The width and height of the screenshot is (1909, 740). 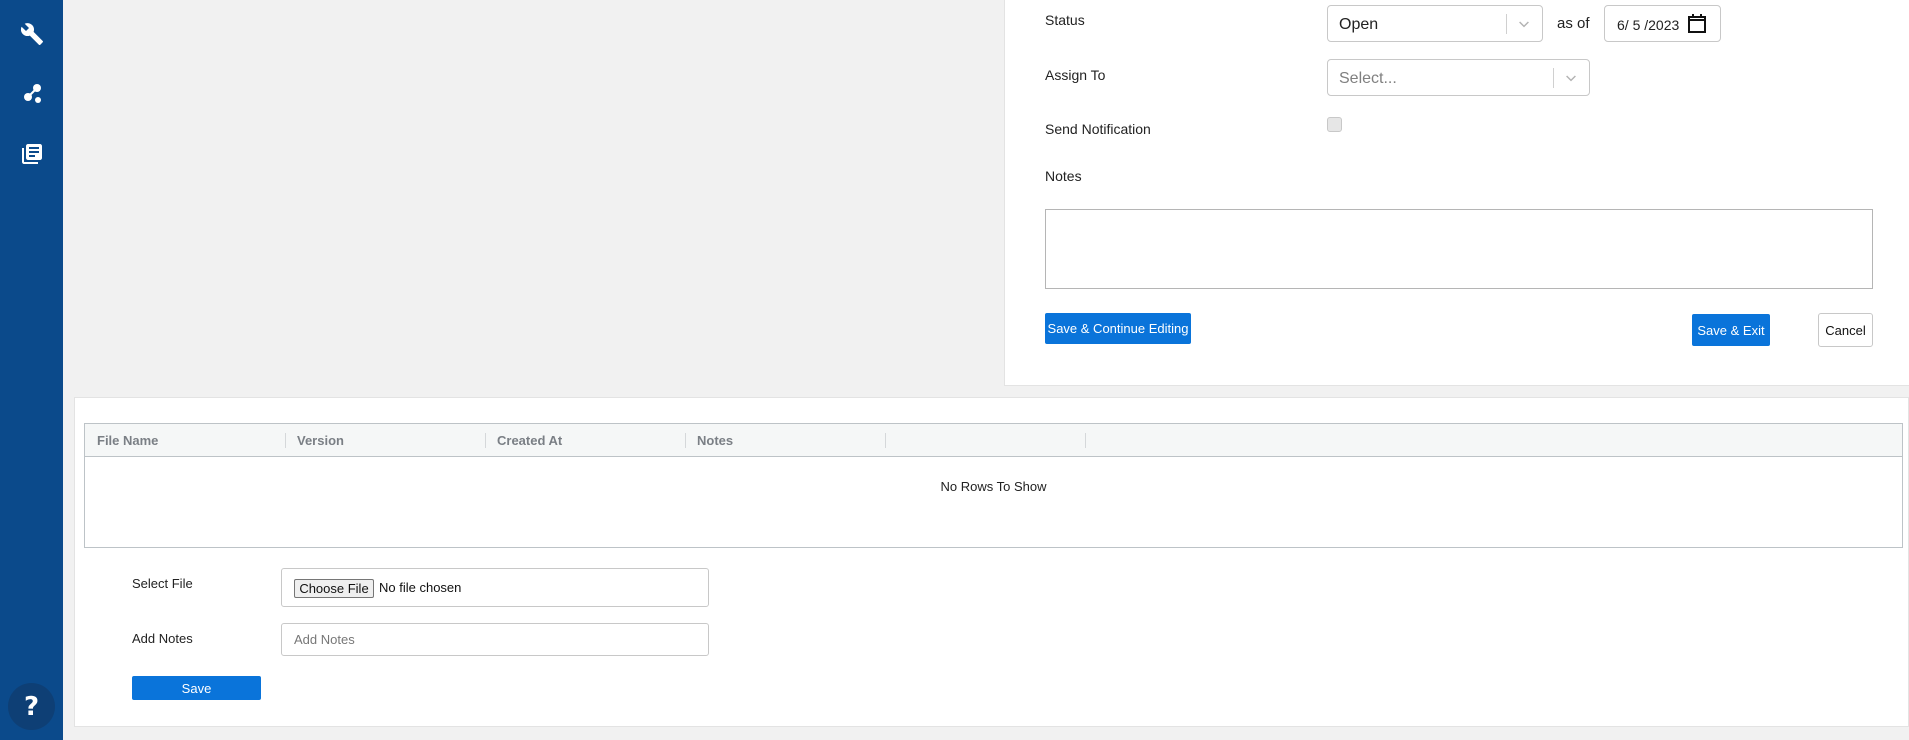 What do you see at coordinates (1075, 75) in the screenshot?
I see `assign-to-label: Assign To` at bounding box center [1075, 75].